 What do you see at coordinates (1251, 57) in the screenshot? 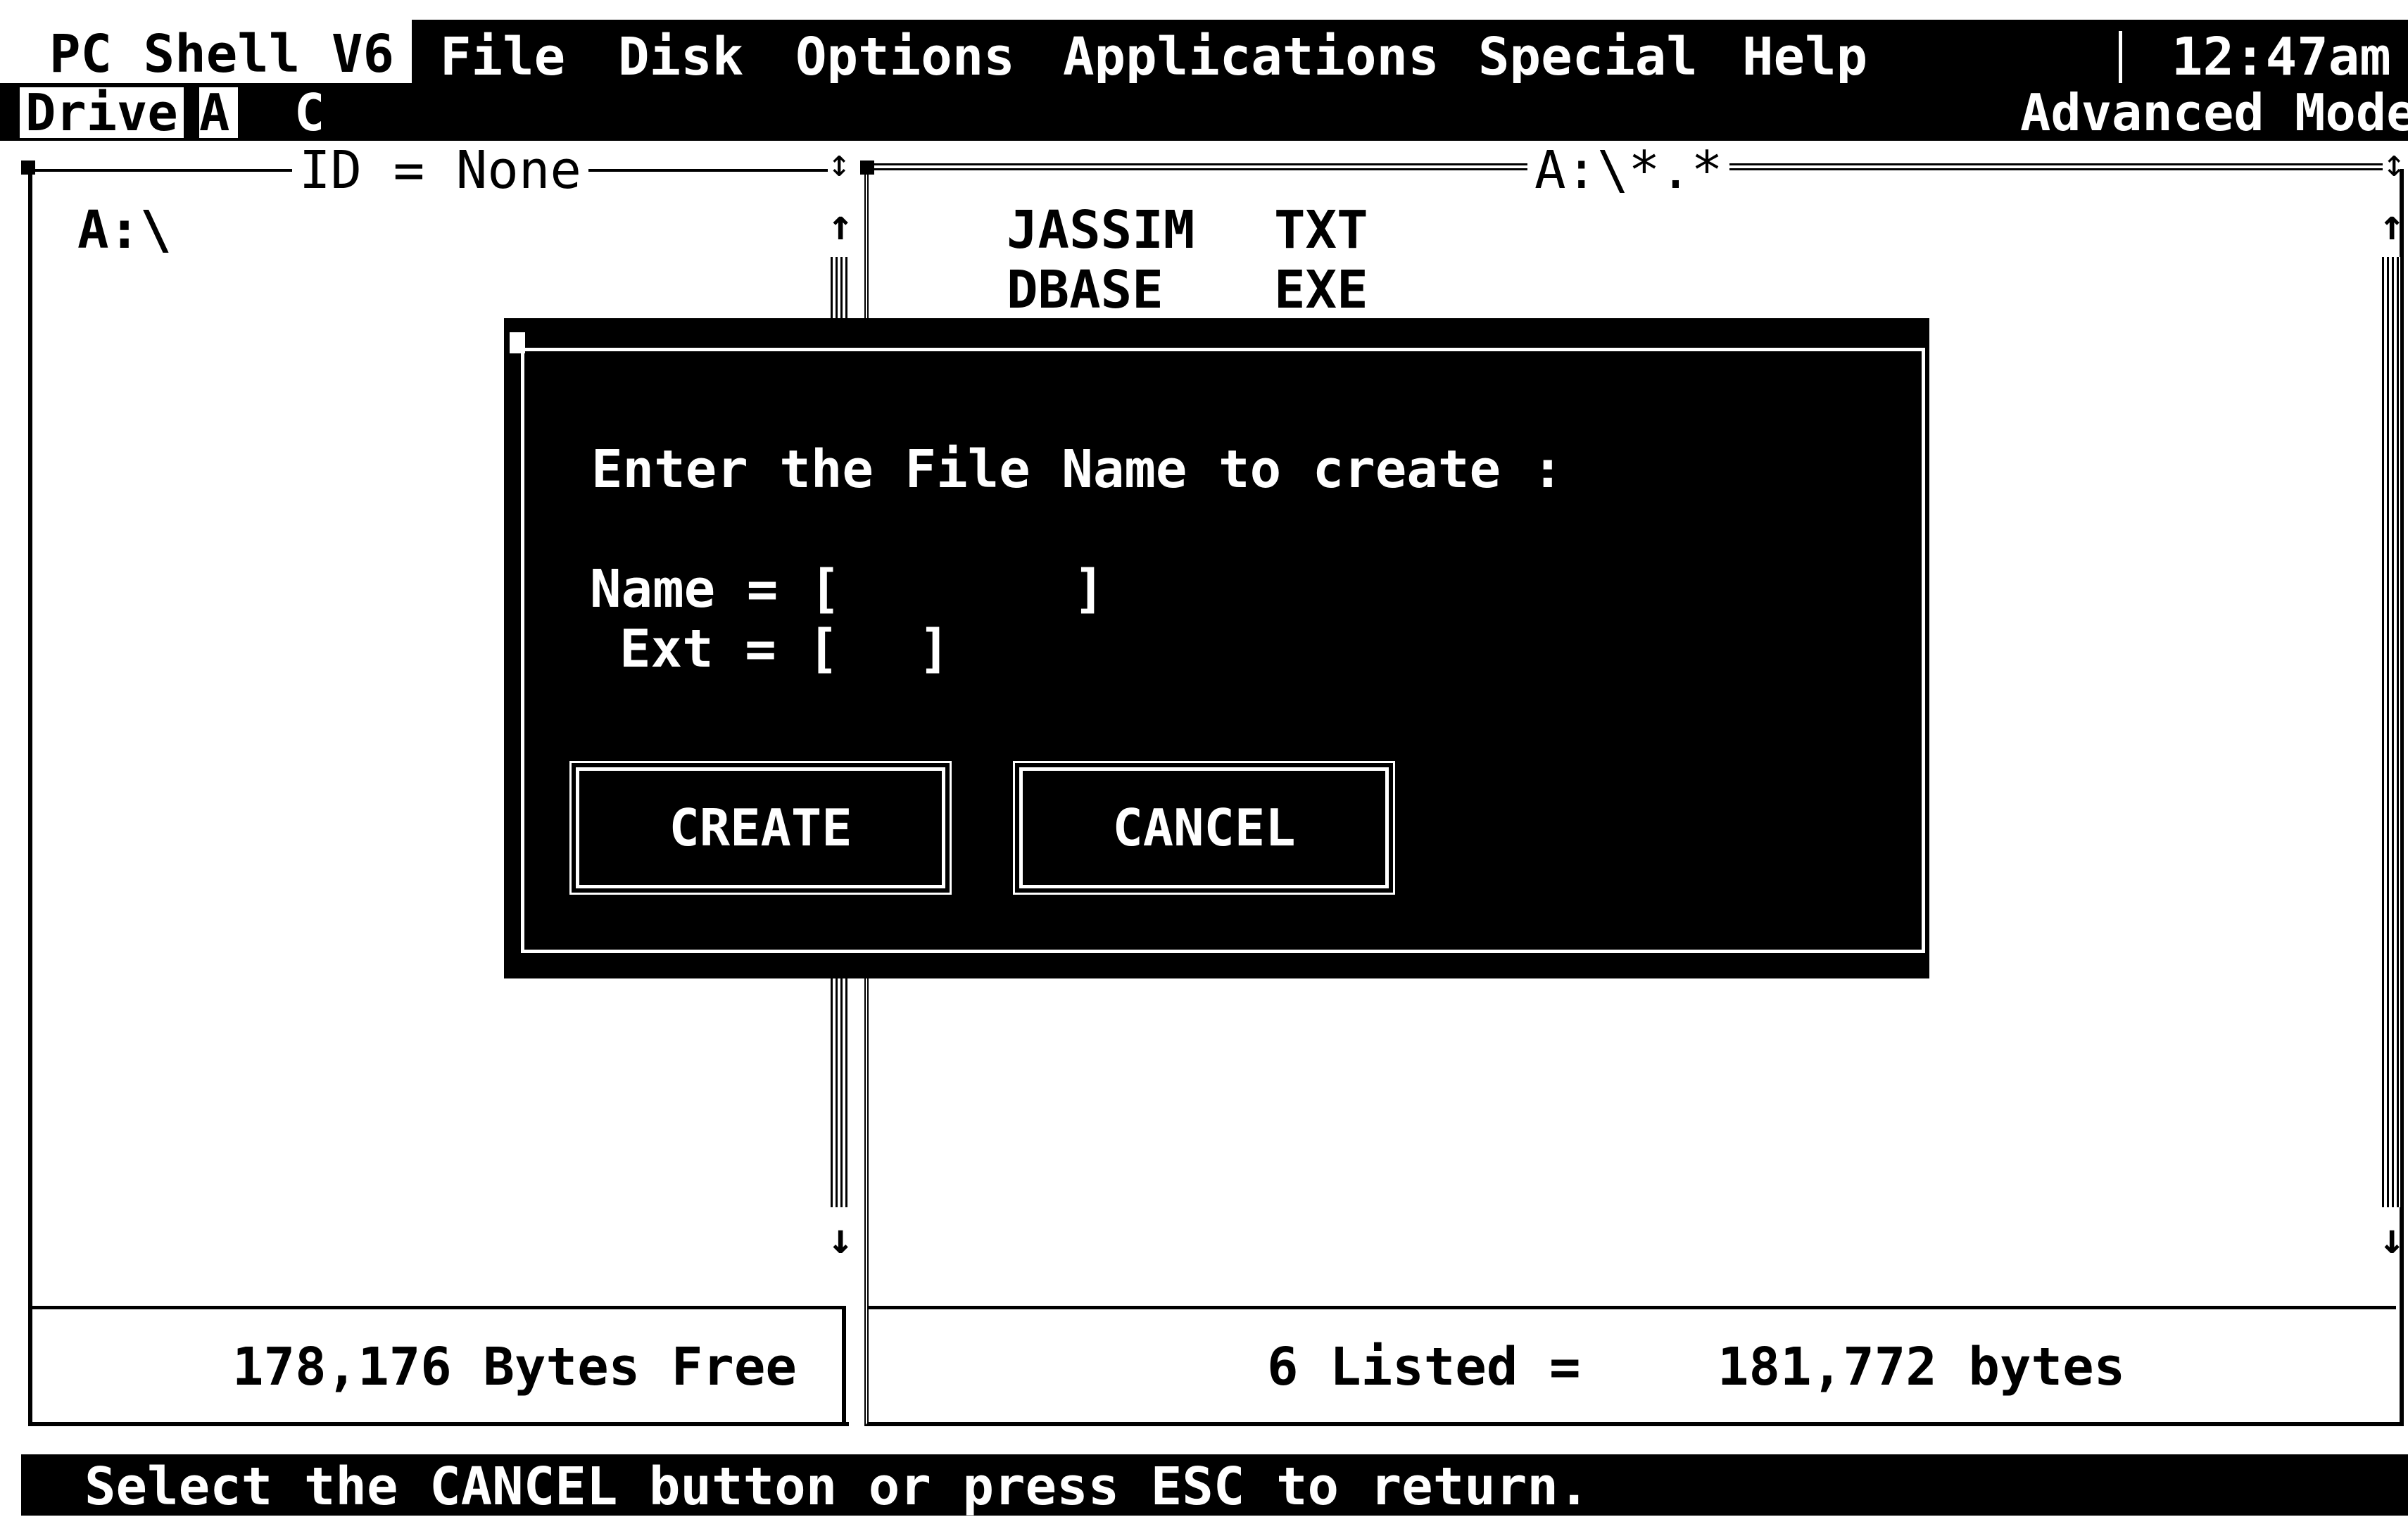
I see `menu-applications: Applications` at bounding box center [1251, 57].